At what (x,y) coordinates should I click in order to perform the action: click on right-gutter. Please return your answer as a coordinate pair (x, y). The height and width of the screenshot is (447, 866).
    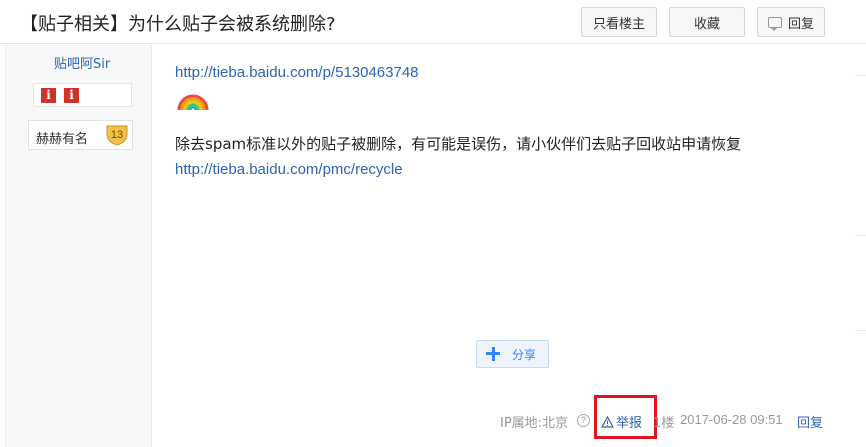
    Looking at the image, I should click on (859, 246).